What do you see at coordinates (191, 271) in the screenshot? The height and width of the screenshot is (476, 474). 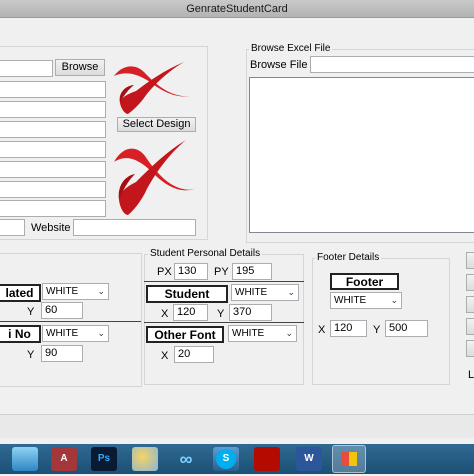 I see `px-input: 130` at bounding box center [191, 271].